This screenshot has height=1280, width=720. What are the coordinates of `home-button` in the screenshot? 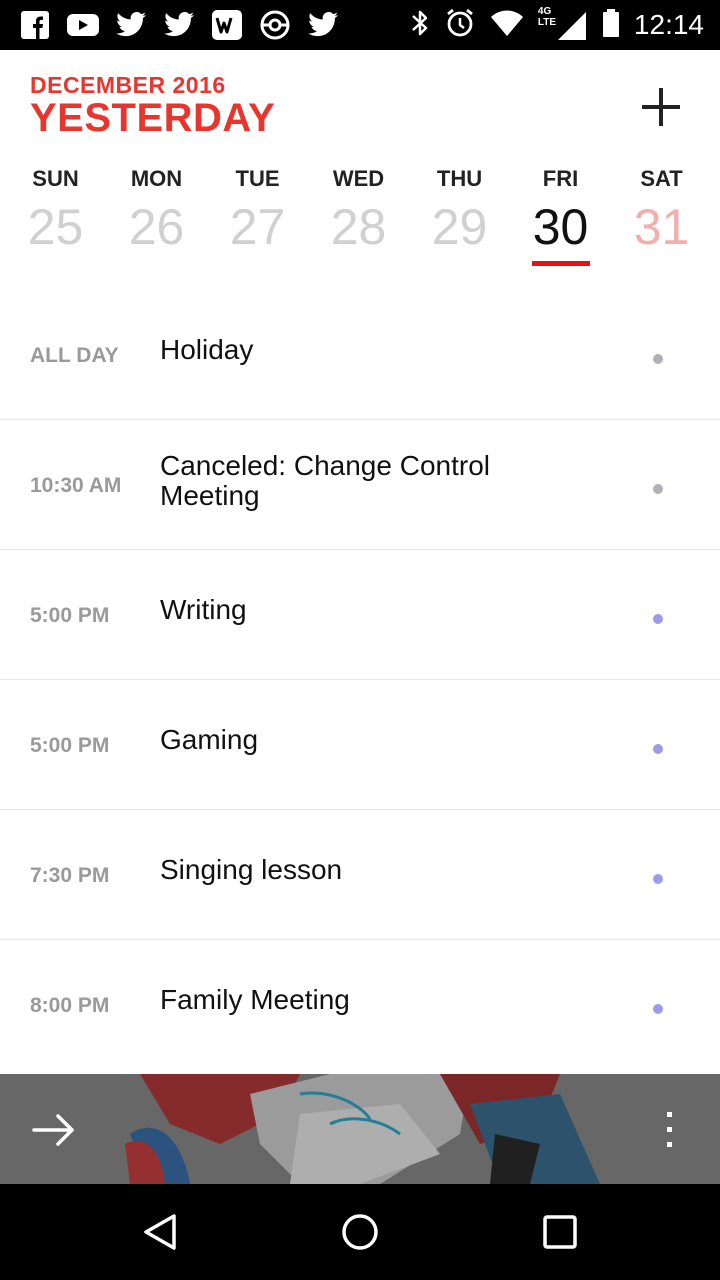 It's located at (360, 1232).